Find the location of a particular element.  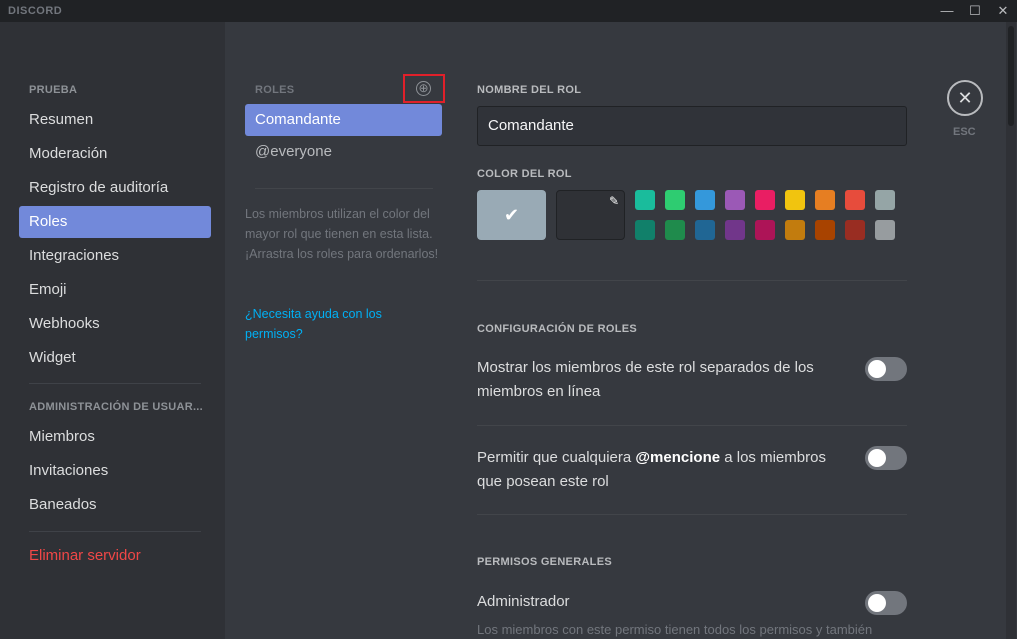

mentionable-text-pre: Permitir que cualquiera is located at coordinates (556, 457).